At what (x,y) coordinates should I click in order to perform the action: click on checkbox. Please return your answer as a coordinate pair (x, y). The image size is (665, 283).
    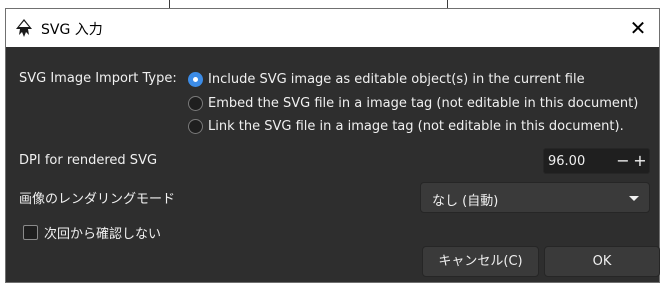
    Looking at the image, I should click on (30, 232).